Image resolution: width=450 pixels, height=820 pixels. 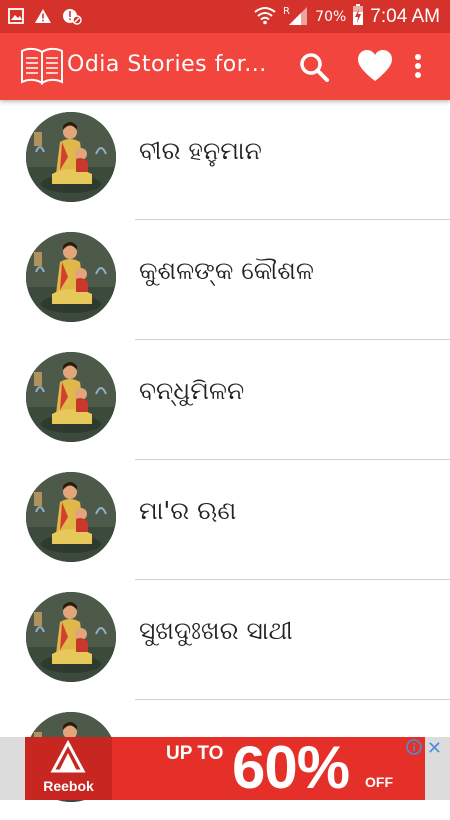 I want to click on list-item: ସୁଖଦୁଃଖର ସାଥୀ, so click(x=225, y=640).